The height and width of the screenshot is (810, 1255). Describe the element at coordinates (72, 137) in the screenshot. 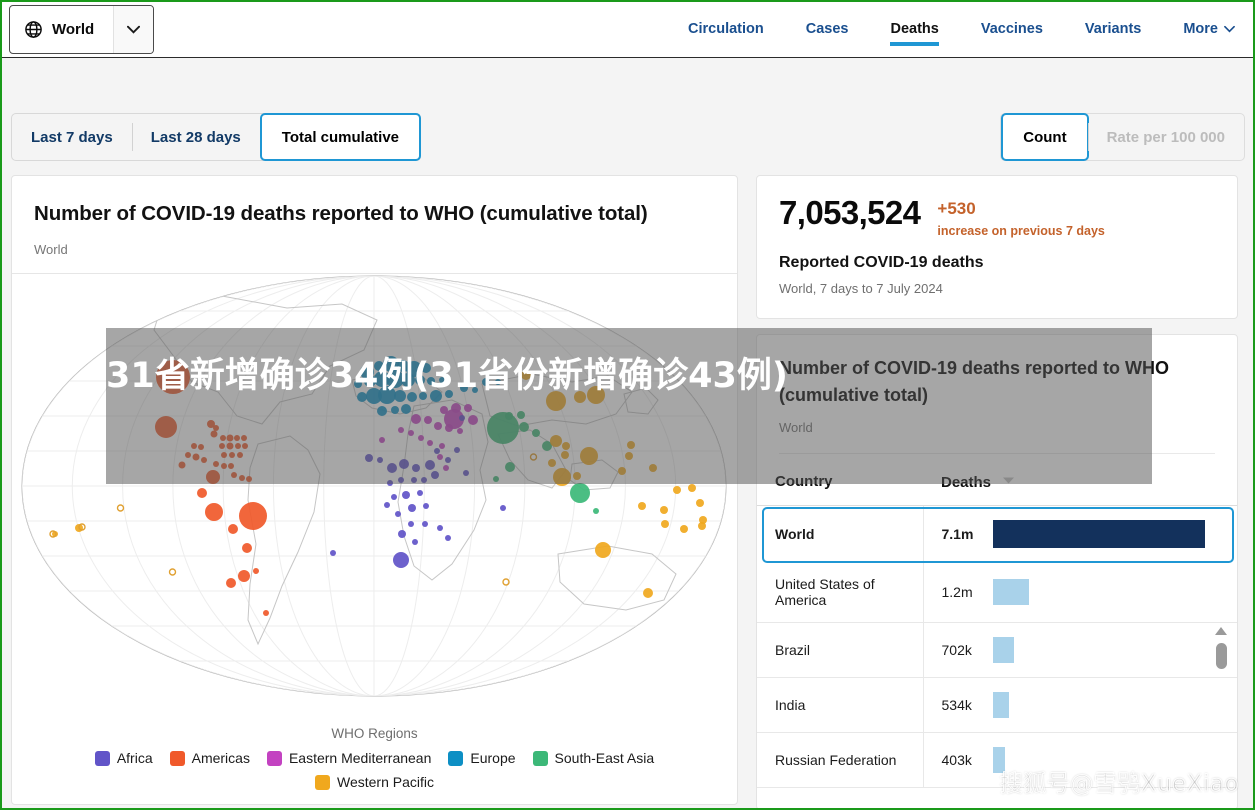

I see `tab-last-7-days: Last 7 days` at that location.